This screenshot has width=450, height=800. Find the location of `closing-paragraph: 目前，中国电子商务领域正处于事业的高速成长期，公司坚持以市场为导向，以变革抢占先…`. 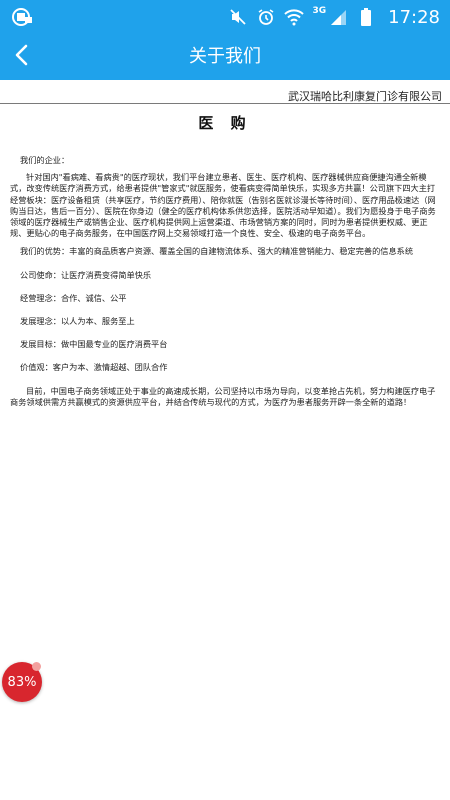

closing-paragraph: 目前，中国电子商务领域正处于事业的高速成长期，公司坚持以市场为导向，以变革抢占先… is located at coordinates (223, 396).